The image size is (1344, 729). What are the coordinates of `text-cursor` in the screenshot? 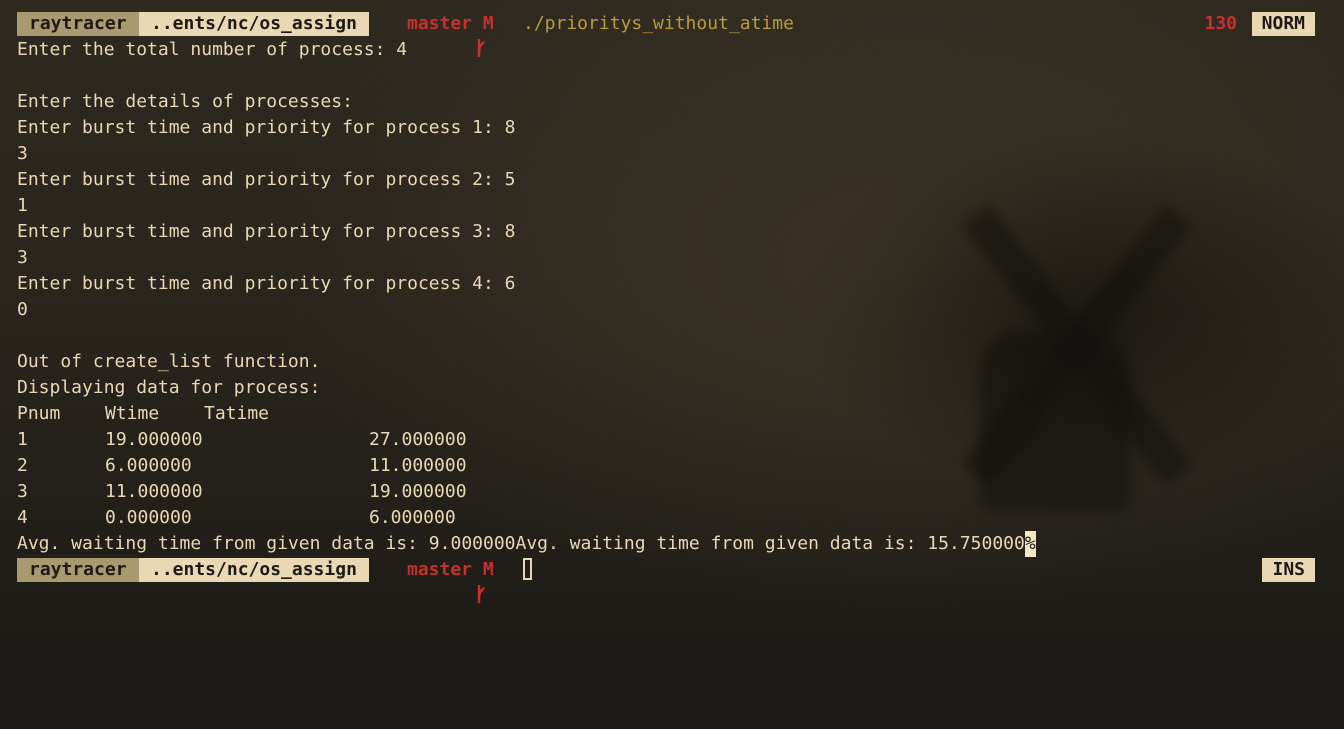 It's located at (527, 569).